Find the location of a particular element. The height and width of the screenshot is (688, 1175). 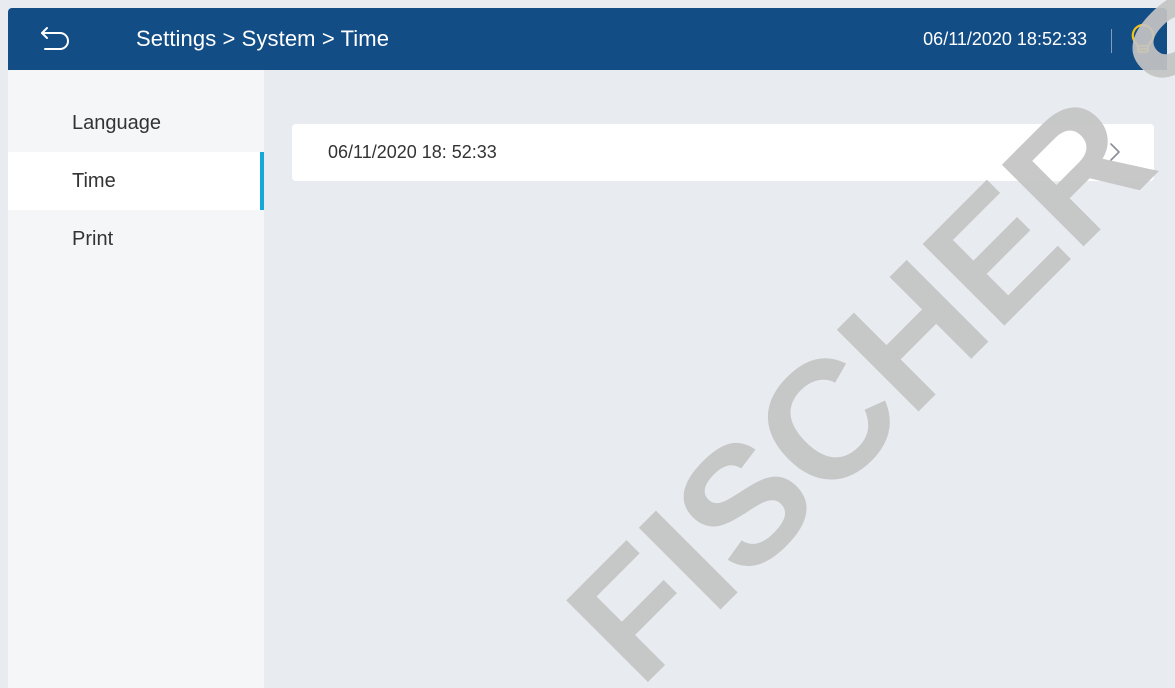

light-button is located at coordinates (1143, 39).